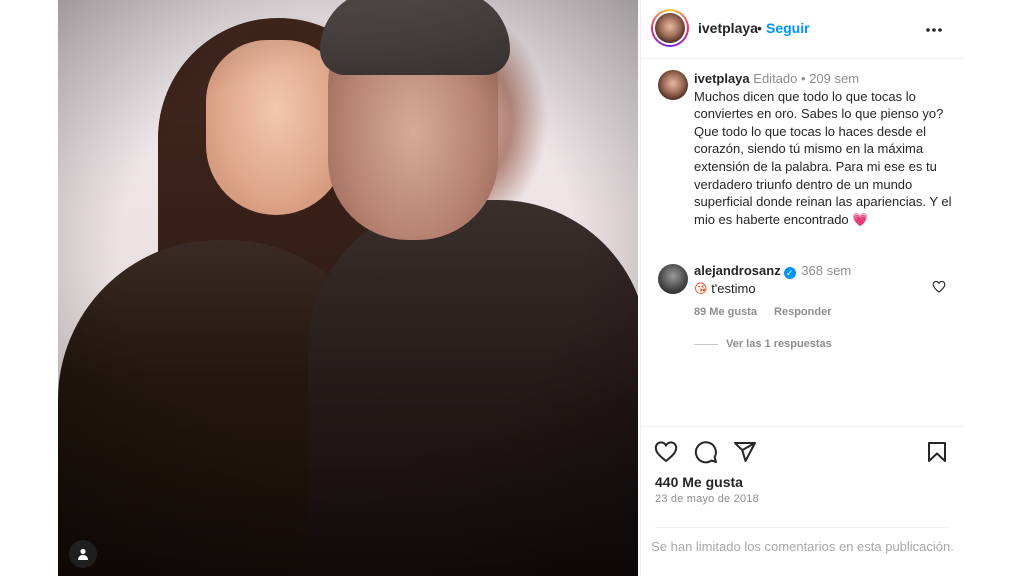  What do you see at coordinates (802, 527) in the screenshot?
I see `limited-divider` at bounding box center [802, 527].